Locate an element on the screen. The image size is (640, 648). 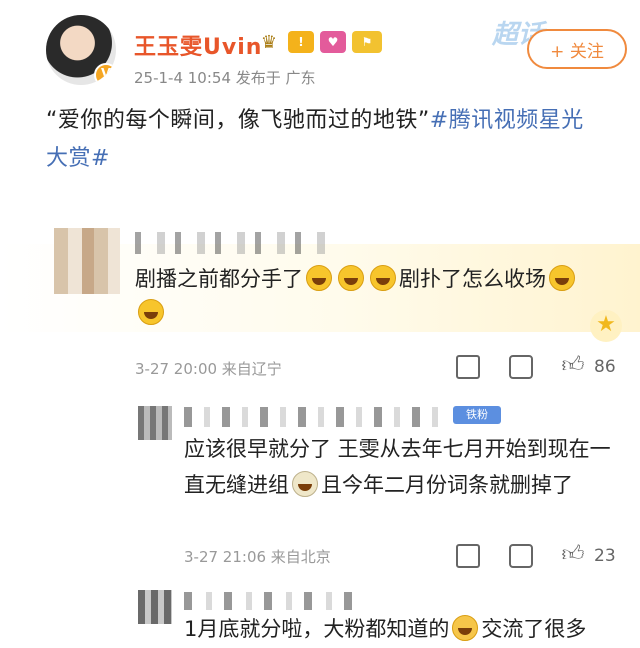
heart-badge-icon: ♥ is located at coordinates (333, 42).